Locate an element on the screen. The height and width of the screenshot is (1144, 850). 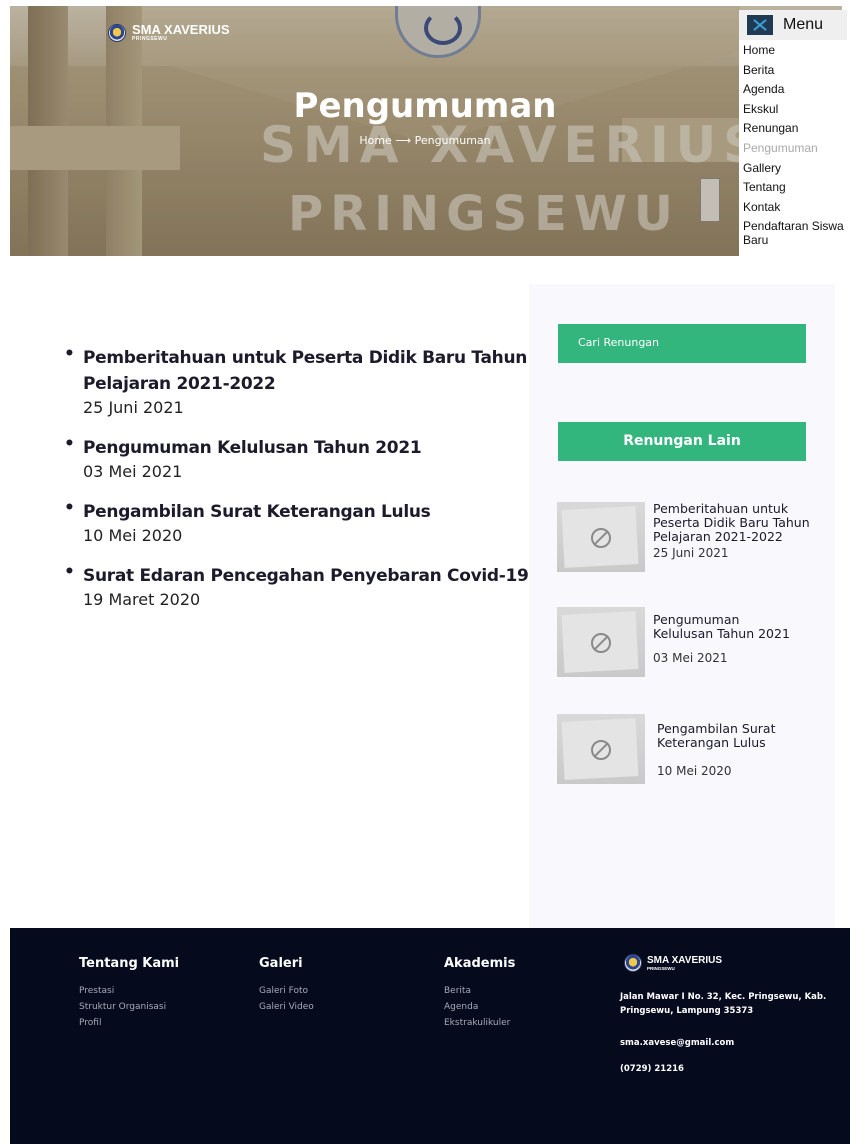
site-name: SMA XAVERIUS is located at coordinates (181, 29).